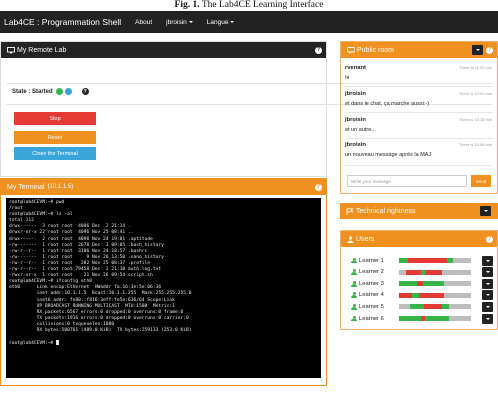 Image resolution: width=498 pixels, height=412 pixels. I want to click on public-room-title: Public room, so click(375, 50).